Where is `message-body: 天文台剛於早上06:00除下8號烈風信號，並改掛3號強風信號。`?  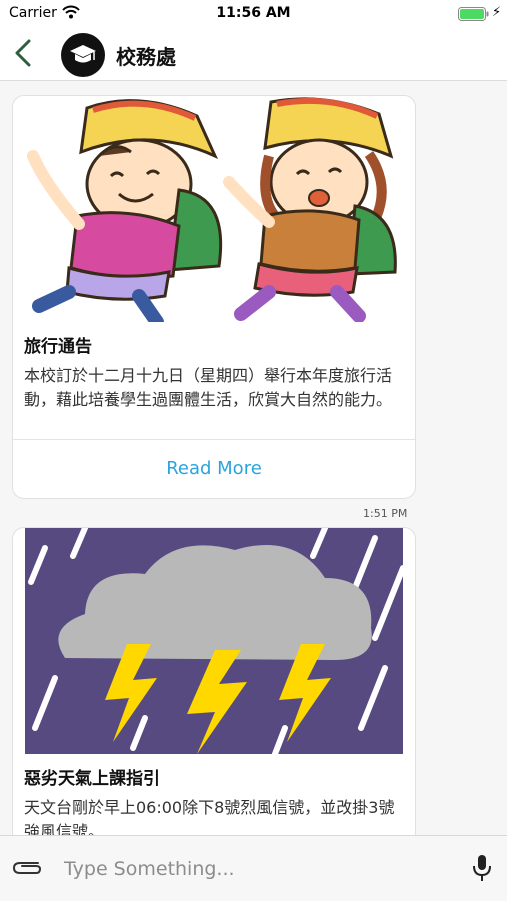 message-body: 天文台剛於早上06:00除下8號烈風信號，並改掛3號強風信號。 is located at coordinates (209, 816).